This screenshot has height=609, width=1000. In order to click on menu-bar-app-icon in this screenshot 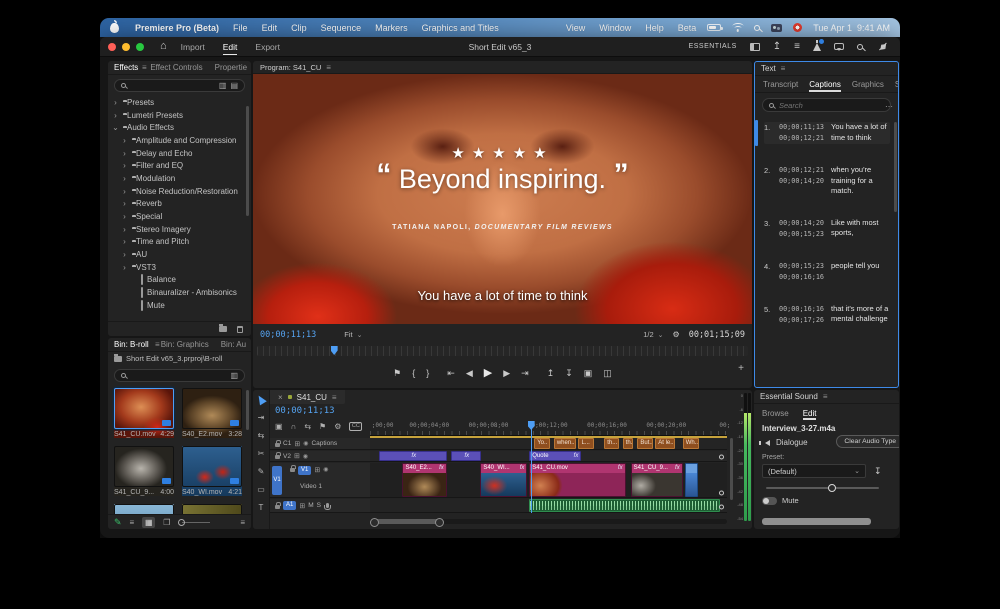, I will do `click(798, 27)`.